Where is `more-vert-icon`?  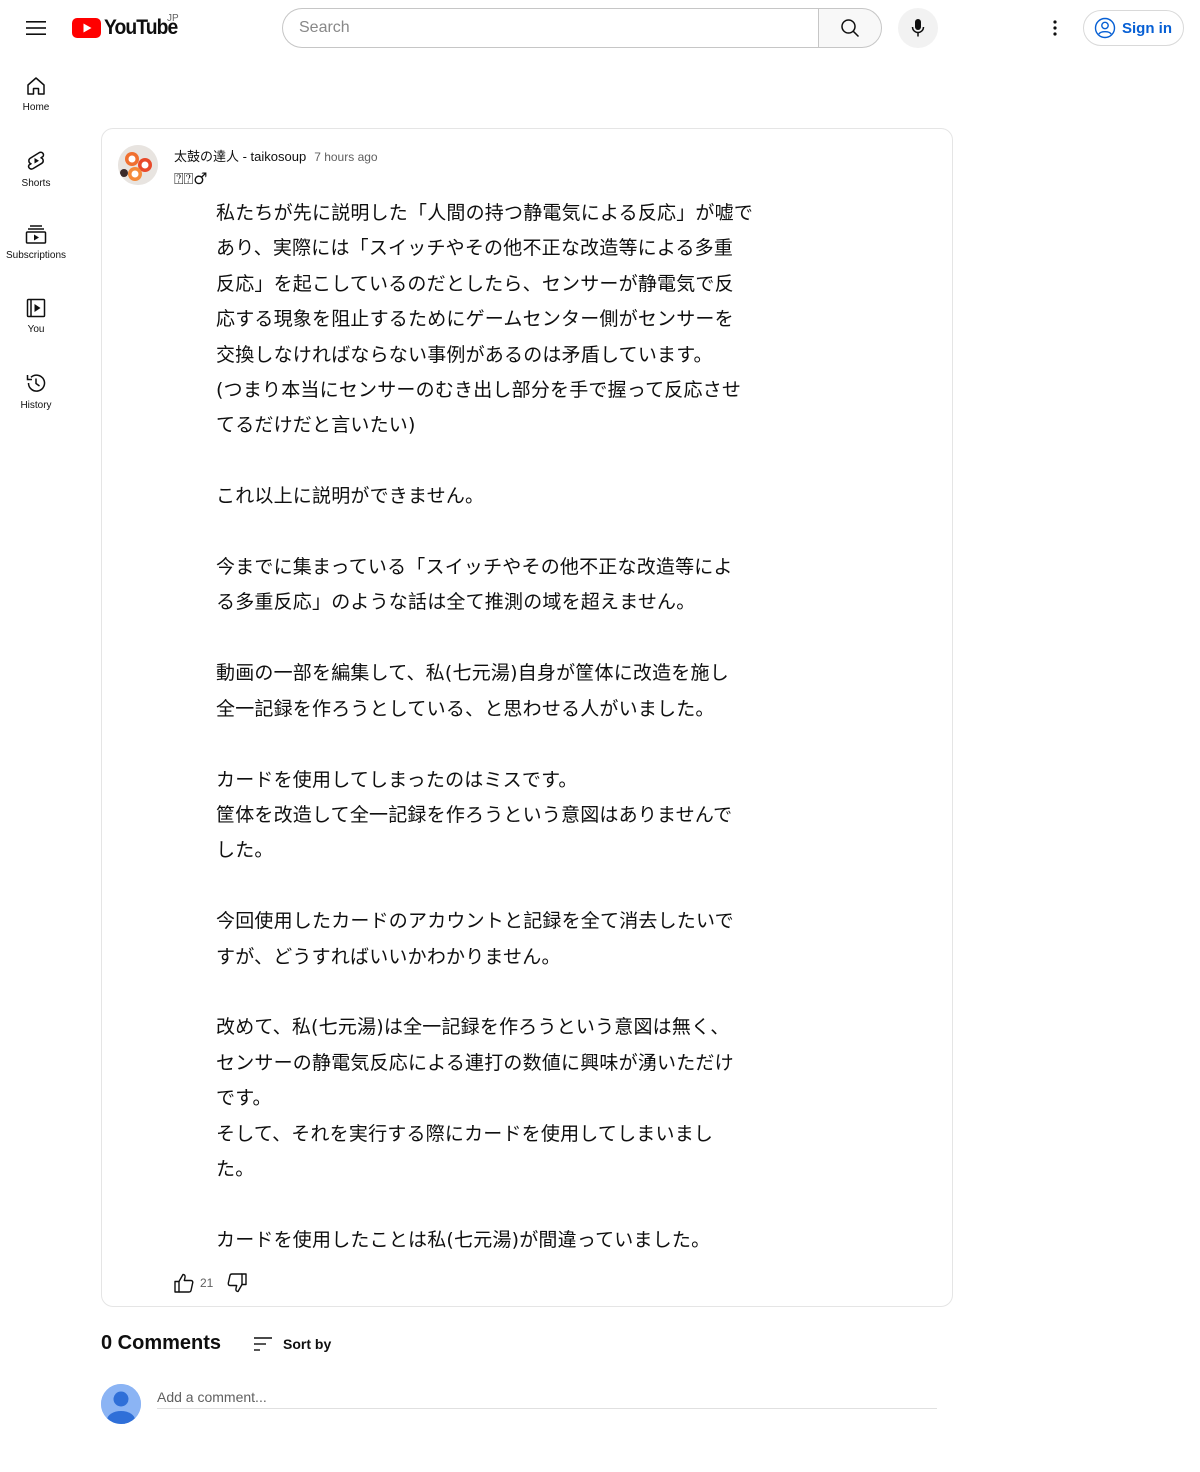 more-vert-icon is located at coordinates (1055, 28).